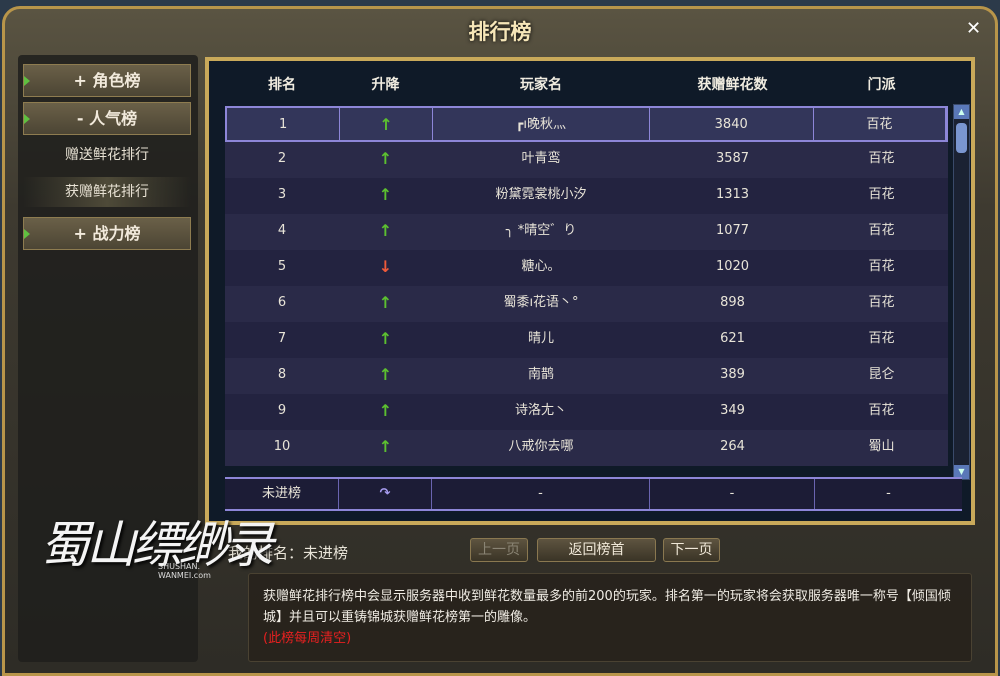 Image resolution: width=1000 pixels, height=676 pixels. I want to click on player-name-cell: 八戒你去哪, so click(541, 446).